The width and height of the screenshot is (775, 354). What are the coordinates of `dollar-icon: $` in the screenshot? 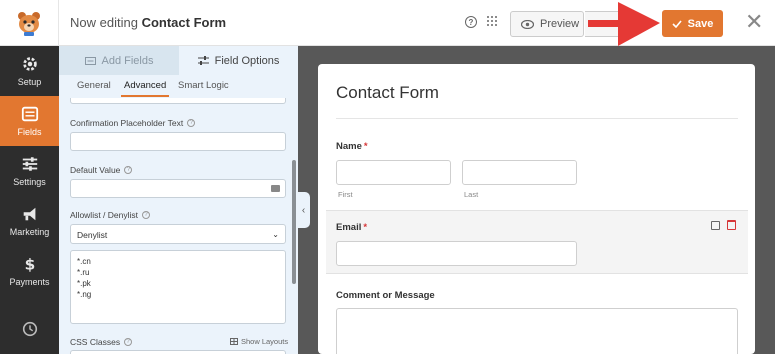 It's located at (29, 264).